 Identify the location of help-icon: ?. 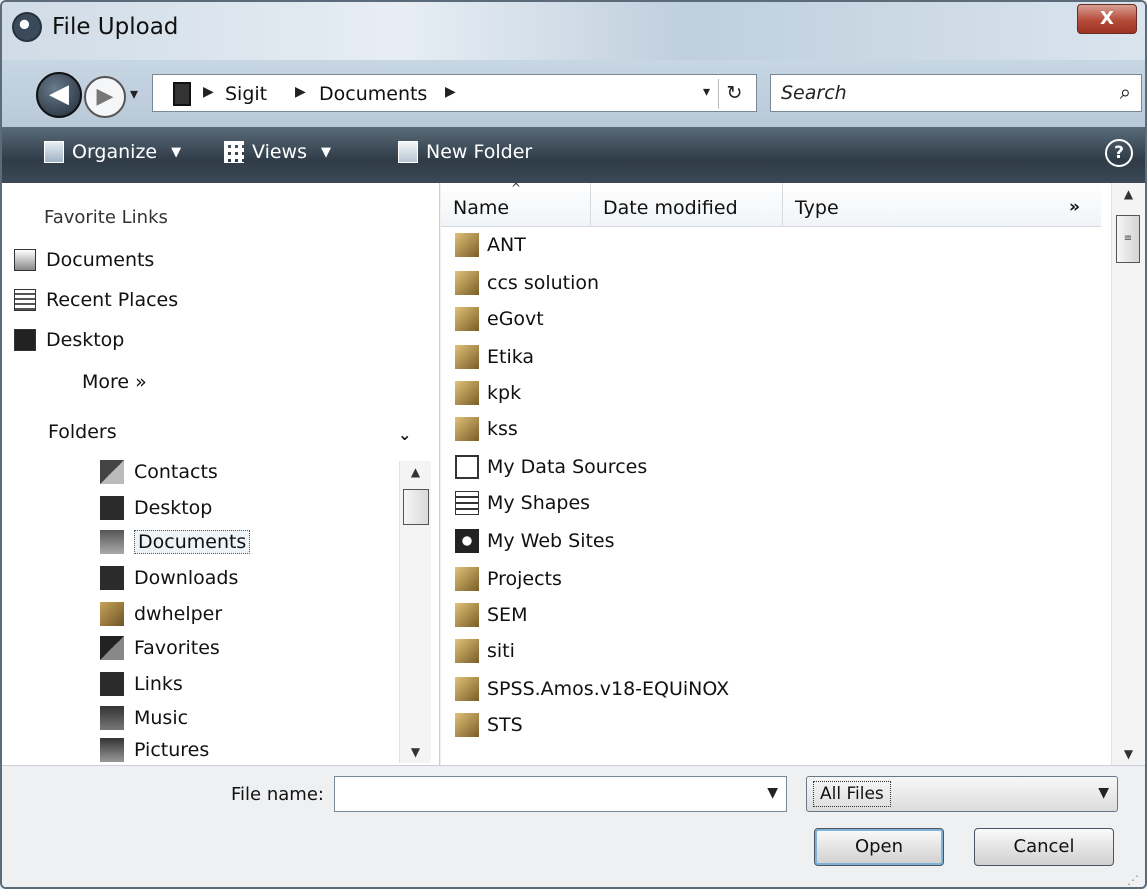
(1119, 153).